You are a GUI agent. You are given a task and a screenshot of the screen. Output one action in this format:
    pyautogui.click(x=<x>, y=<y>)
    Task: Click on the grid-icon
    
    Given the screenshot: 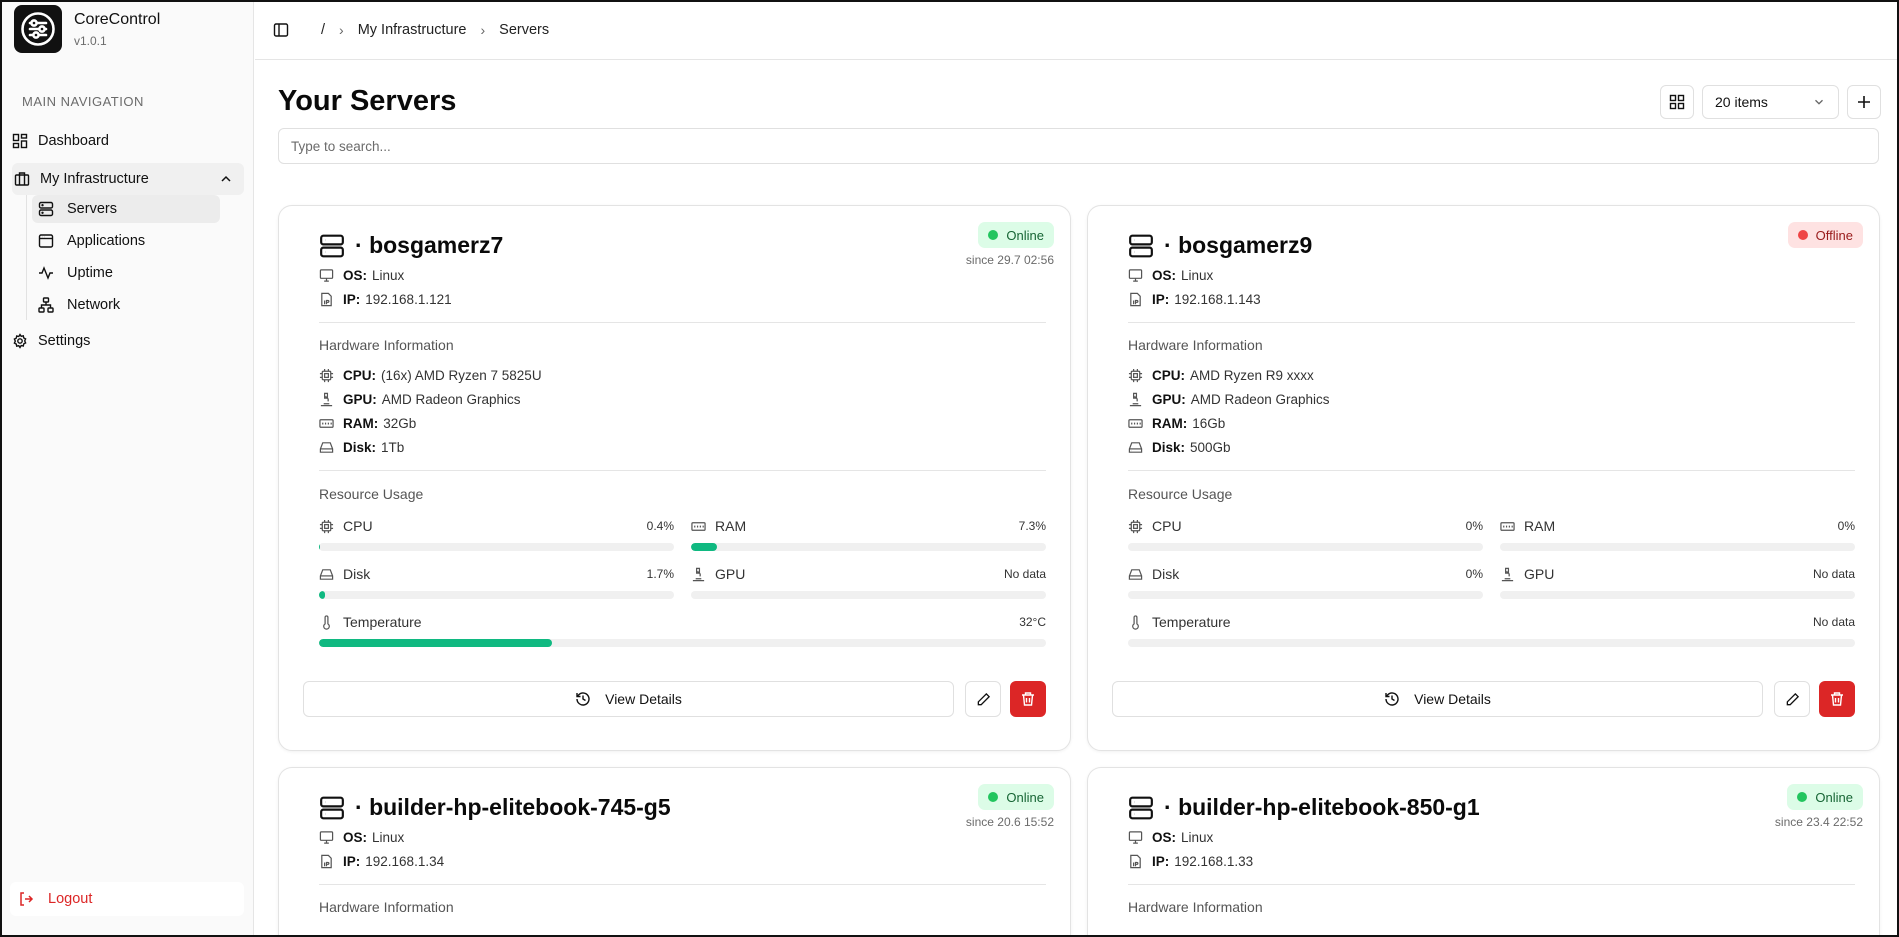 What is the action you would take?
    pyautogui.click(x=1677, y=102)
    